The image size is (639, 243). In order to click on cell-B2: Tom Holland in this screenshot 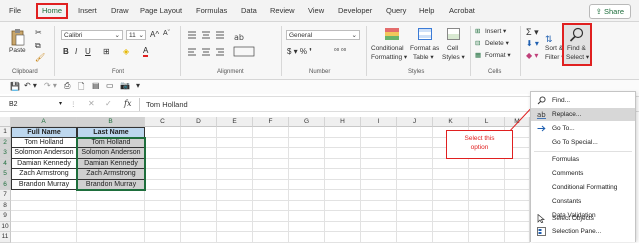, I will do `click(111, 142)`.